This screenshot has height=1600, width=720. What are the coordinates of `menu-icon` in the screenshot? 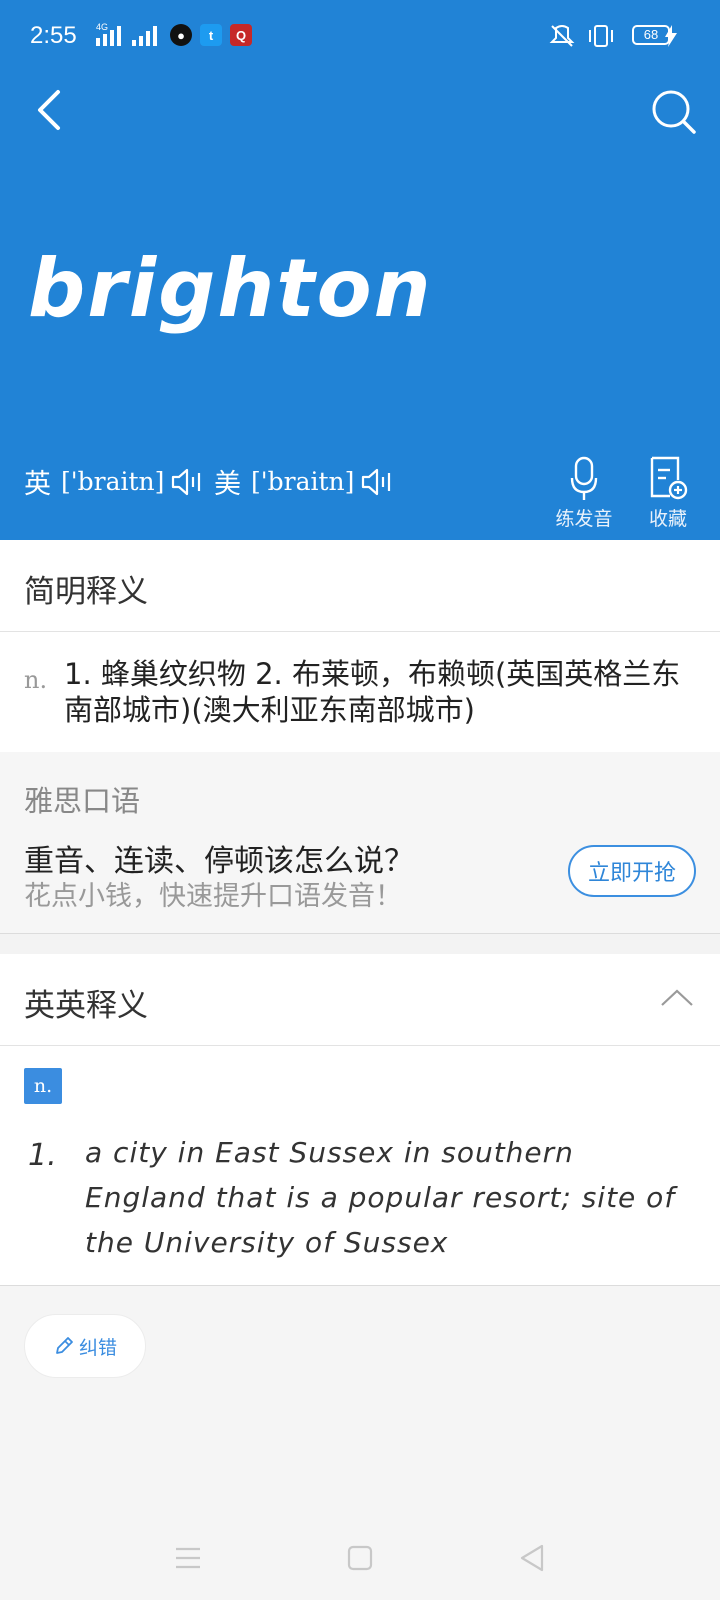 It's located at (188, 1558).